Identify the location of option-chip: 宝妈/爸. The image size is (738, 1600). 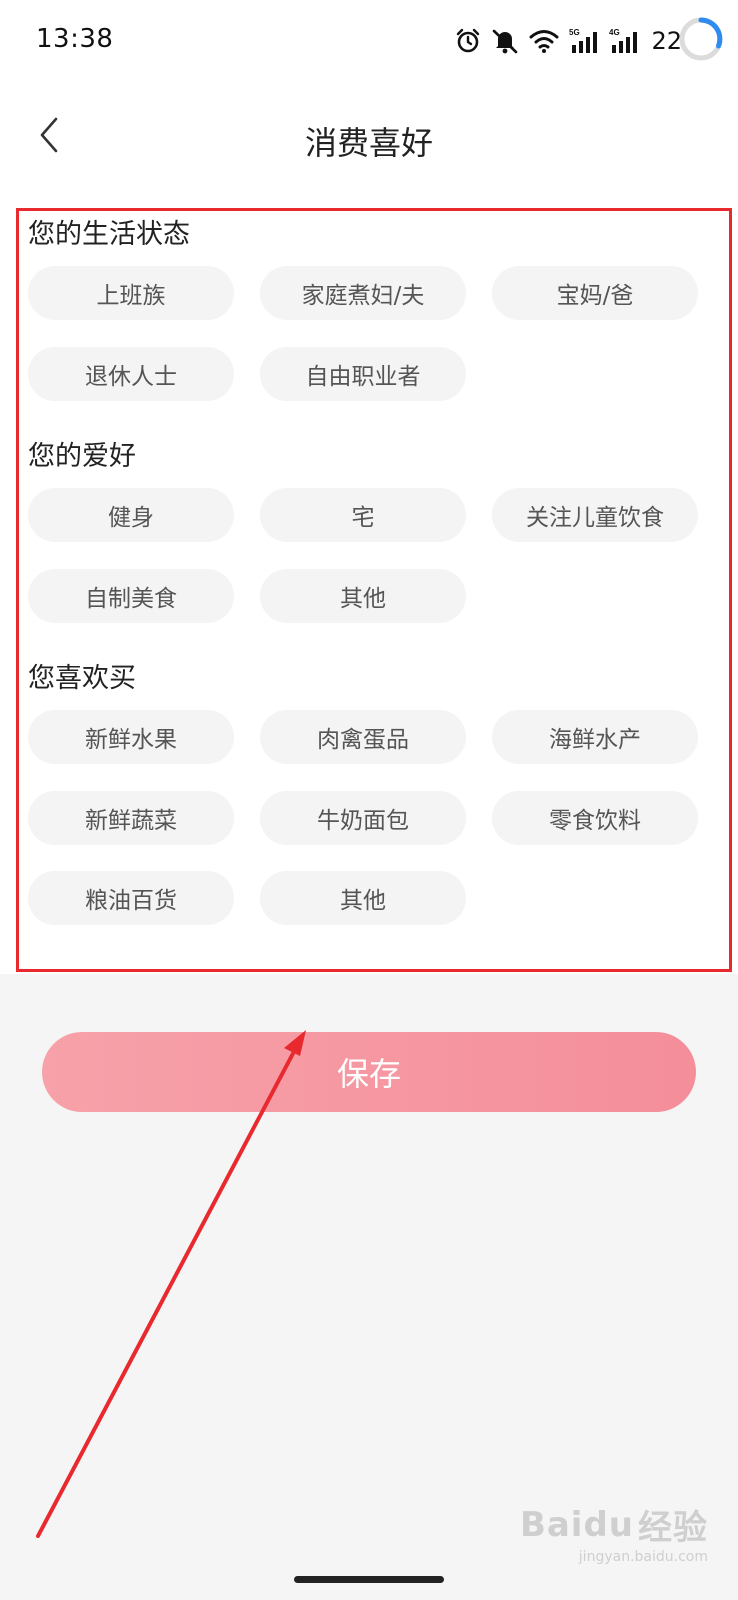
(595, 293).